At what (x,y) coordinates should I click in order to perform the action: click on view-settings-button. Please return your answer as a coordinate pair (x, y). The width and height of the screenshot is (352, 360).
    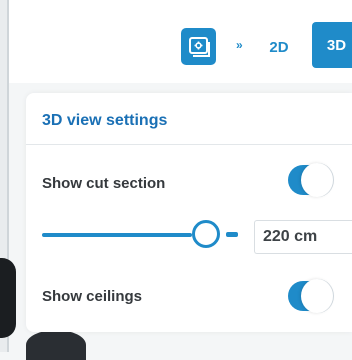
    Looking at the image, I should click on (198, 46).